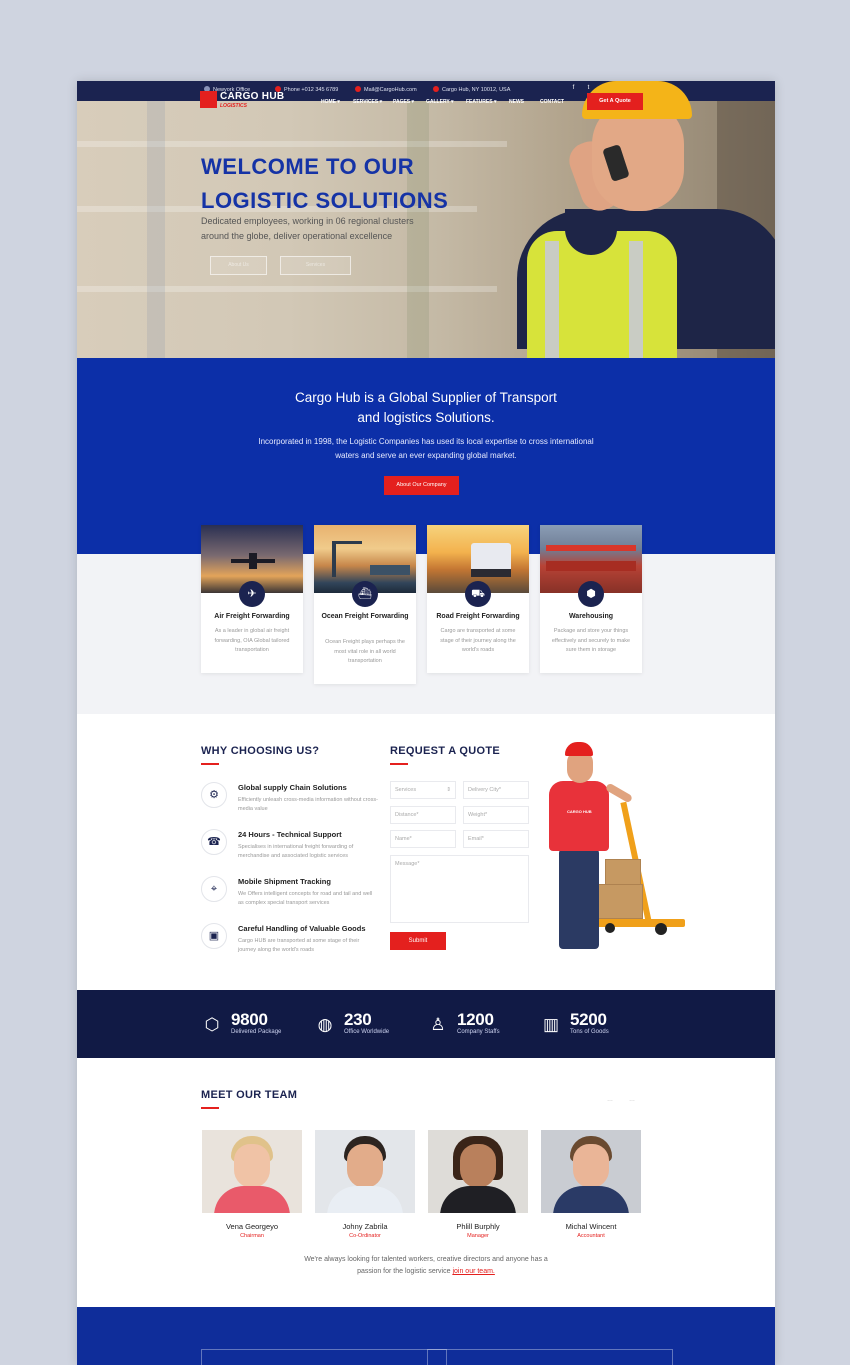  I want to click on email-input: Email*, so click(496, 839).